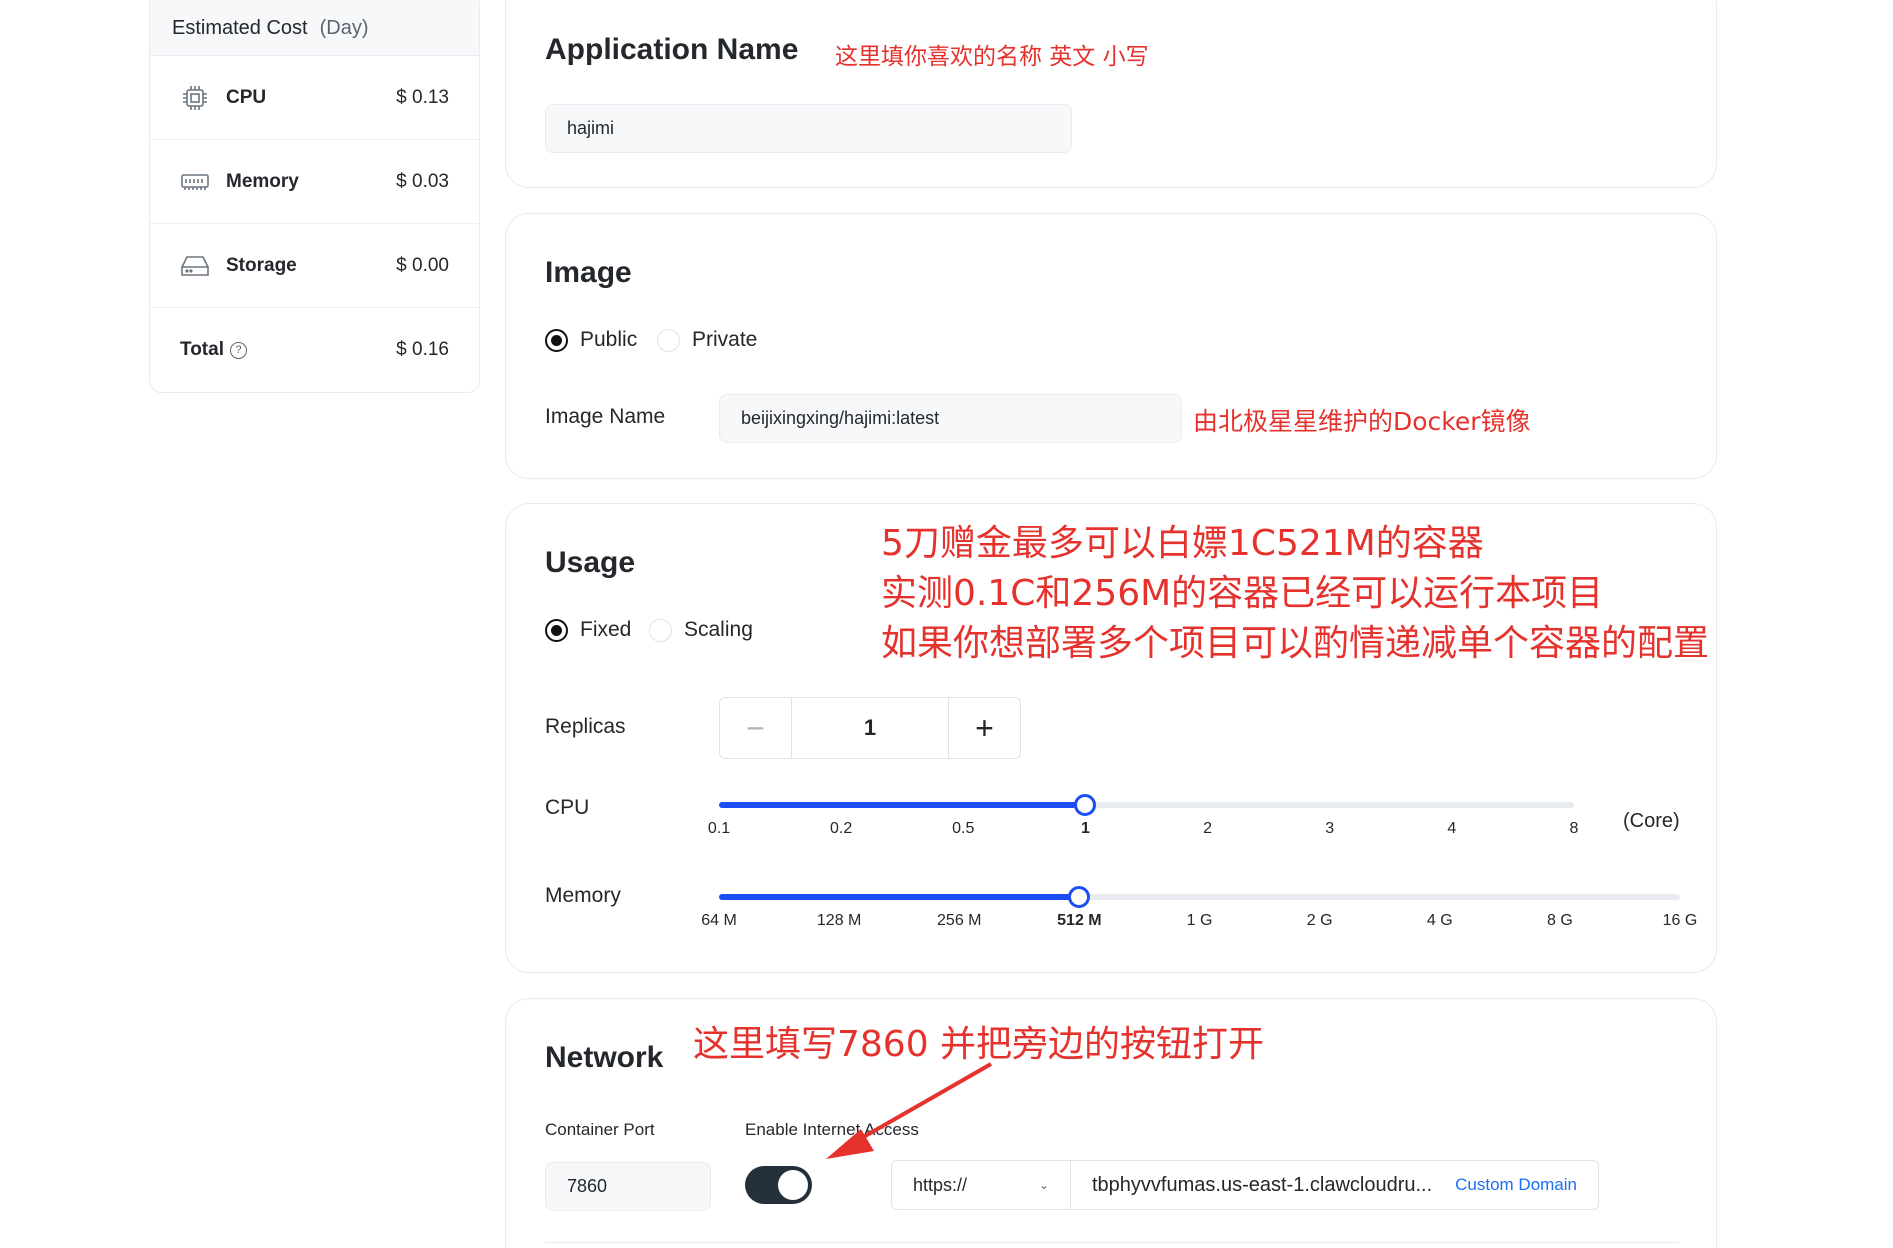  I want to click on cost-row-total: Total ? $ 0.16, so click(314, 350).